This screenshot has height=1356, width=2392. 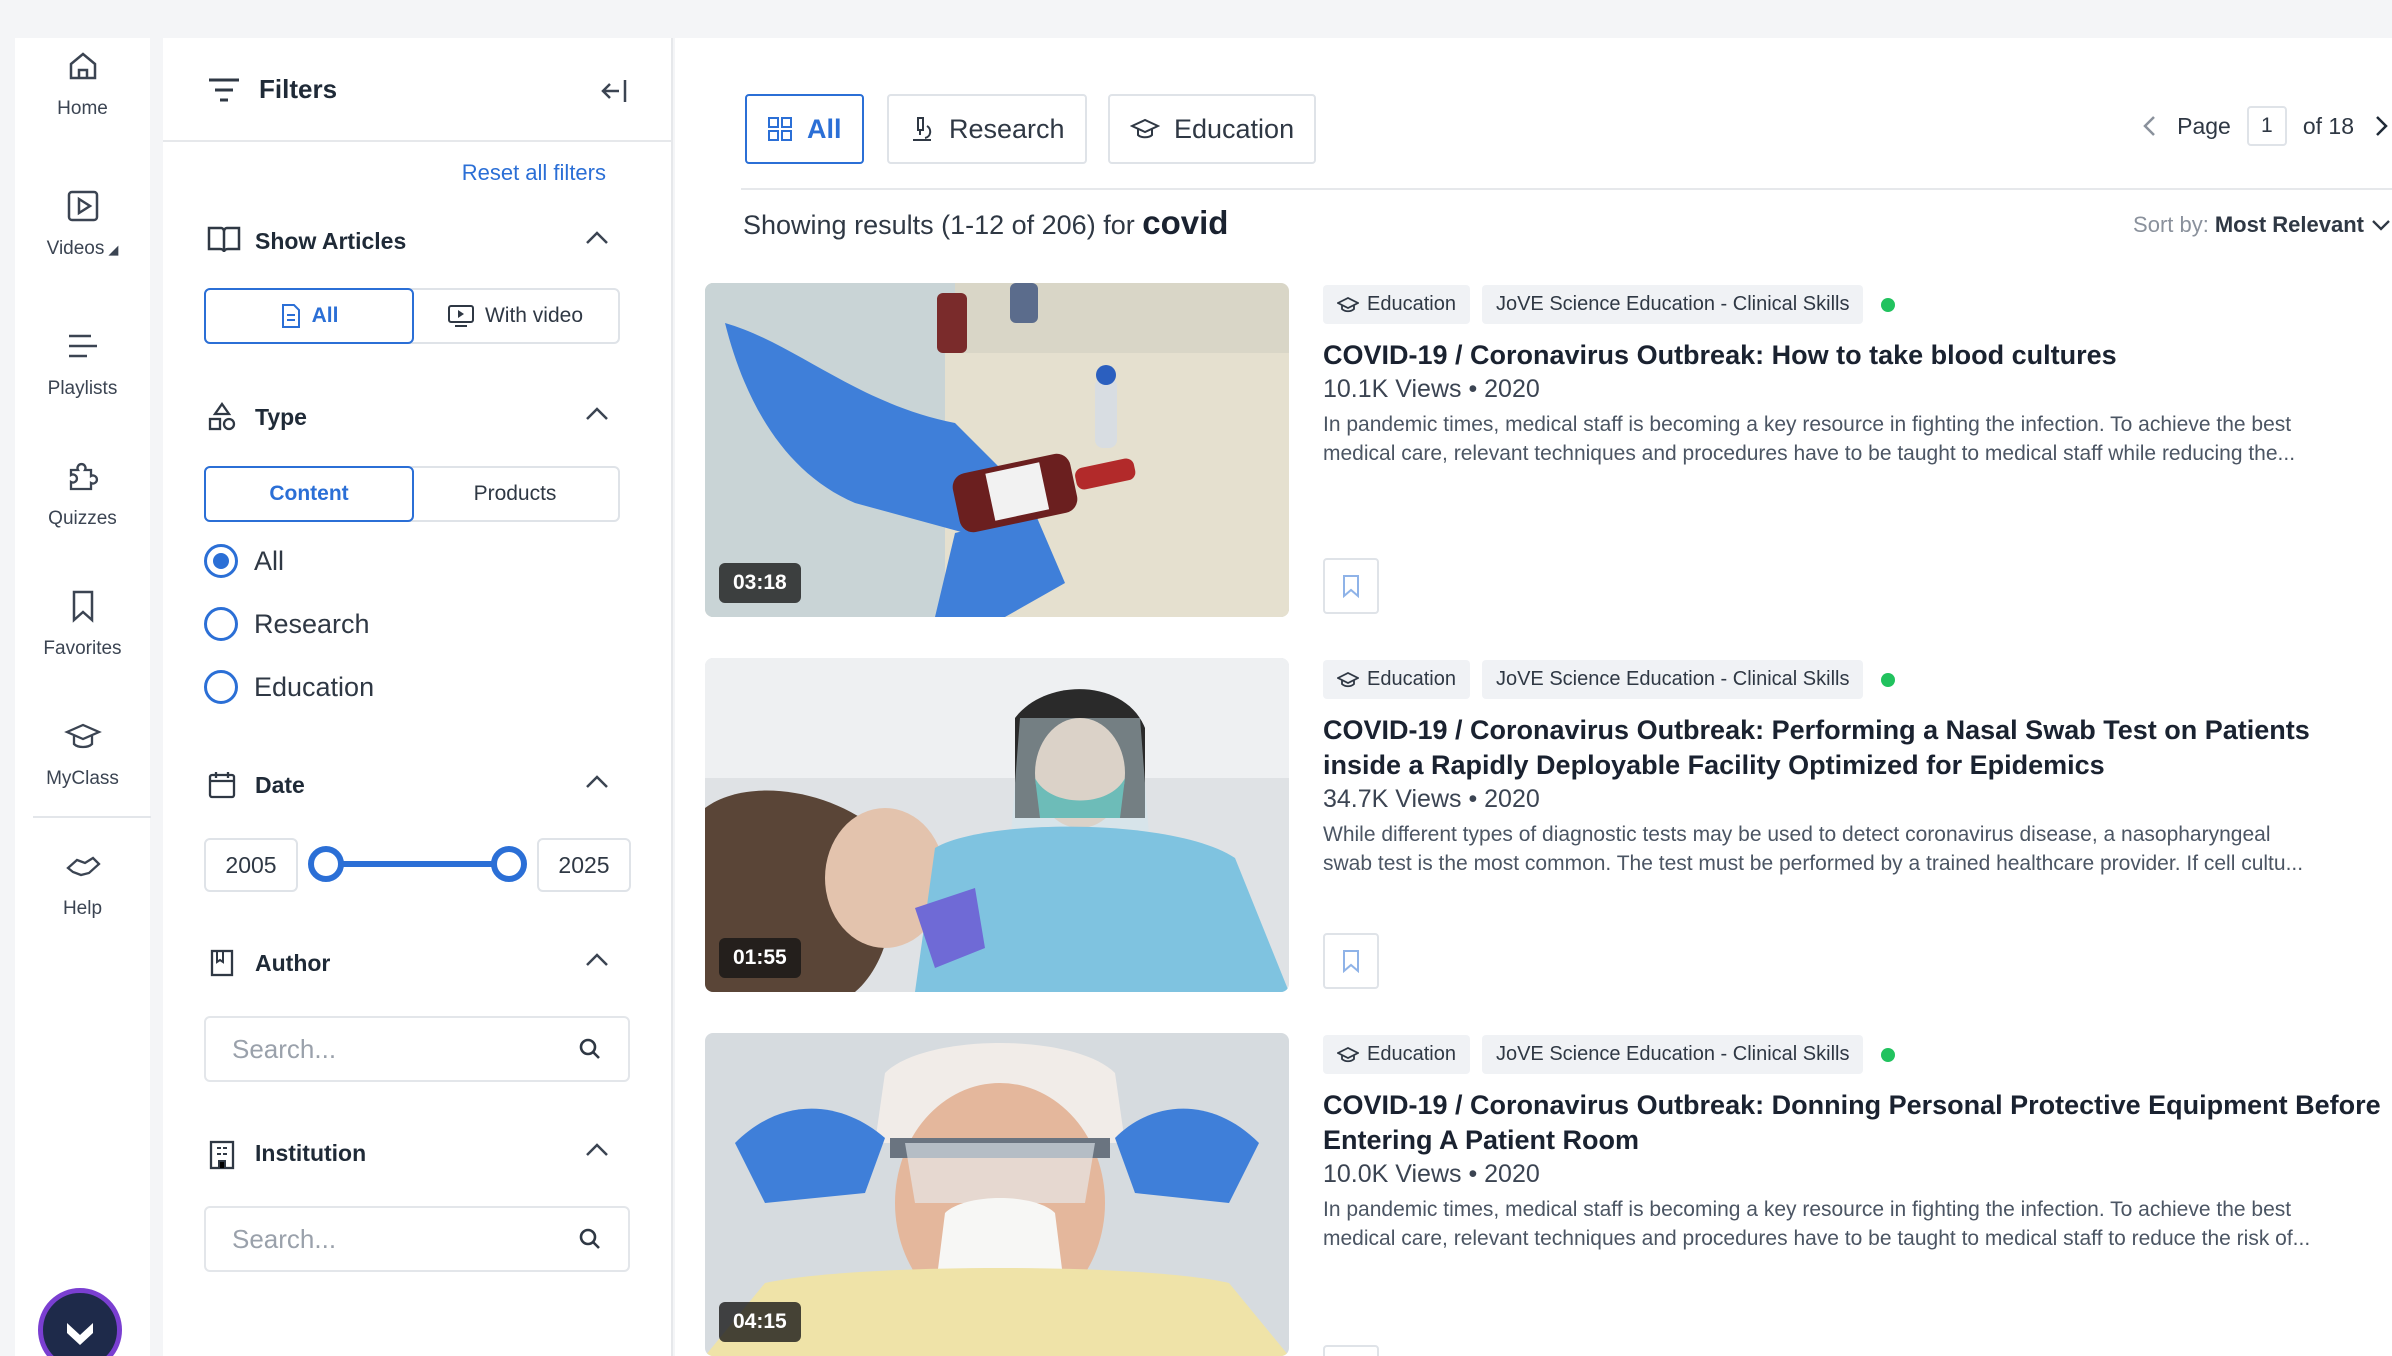 I want to click on tab-education: Education, so click(x=1212, y=129).